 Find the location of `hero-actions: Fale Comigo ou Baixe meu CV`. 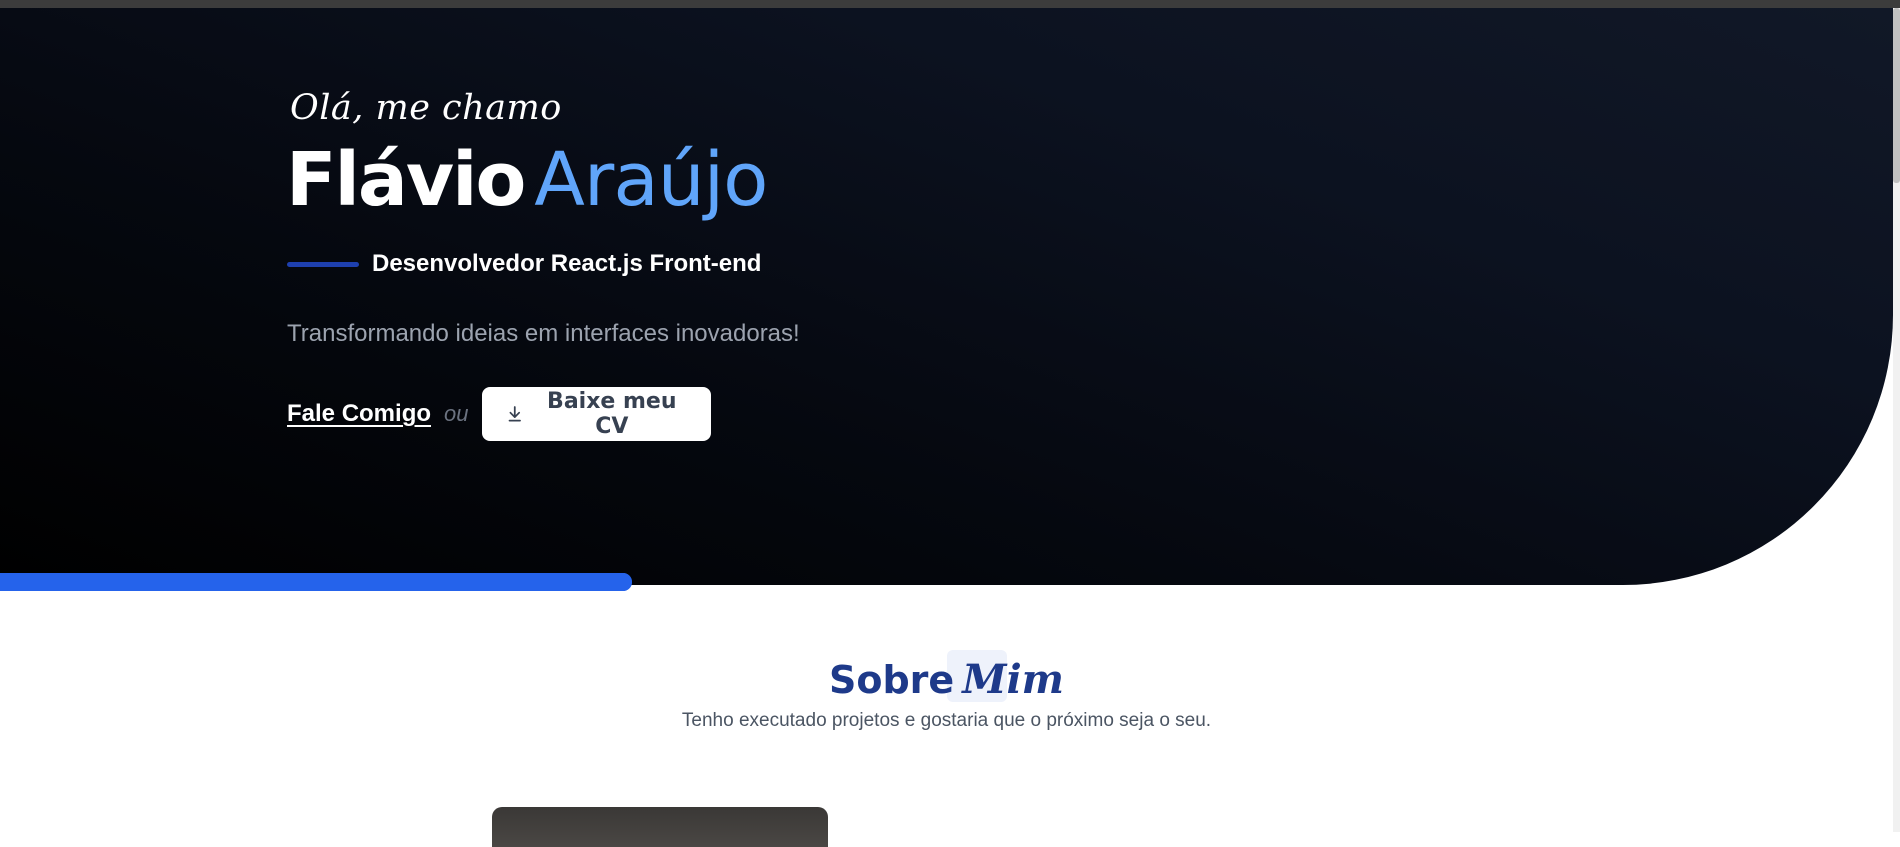

hero-actions: Fale Comigo ou Baixe meu CV is located at coordinates (499, 414).